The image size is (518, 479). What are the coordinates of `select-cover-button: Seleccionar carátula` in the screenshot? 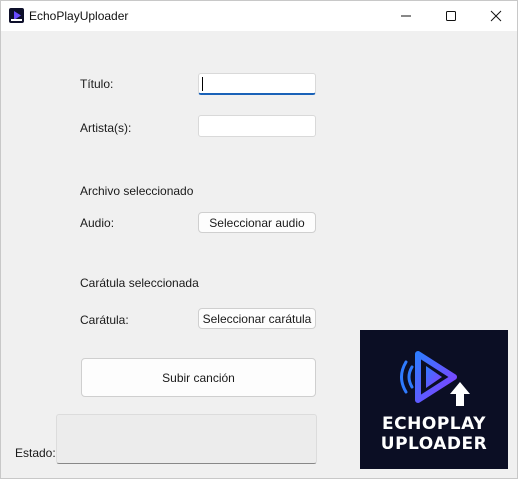 It's located at (257, 318).